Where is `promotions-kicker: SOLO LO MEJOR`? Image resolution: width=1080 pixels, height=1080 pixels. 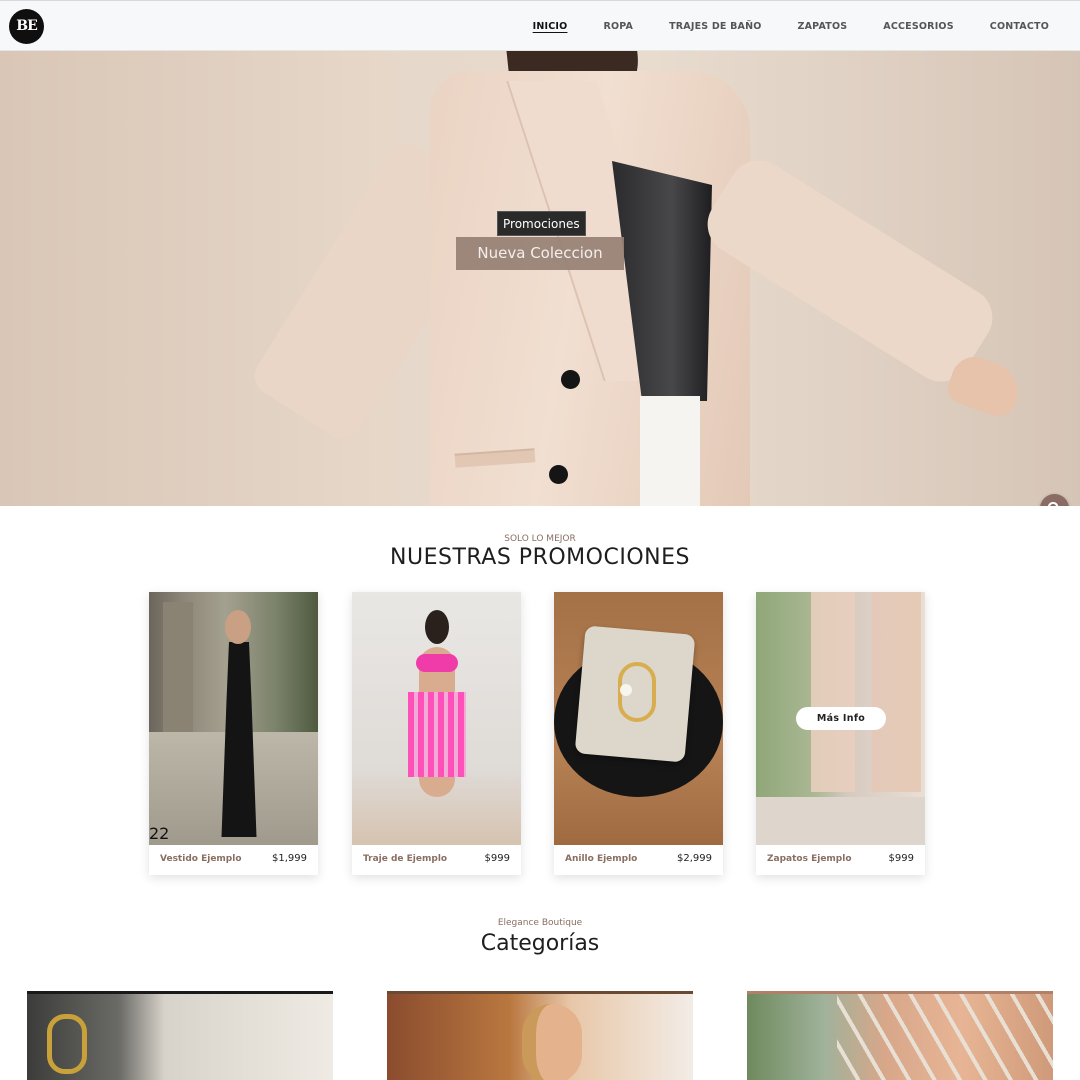
promotions-kicker: SOLO LO MEJOR is located at coordinates (540, 539).